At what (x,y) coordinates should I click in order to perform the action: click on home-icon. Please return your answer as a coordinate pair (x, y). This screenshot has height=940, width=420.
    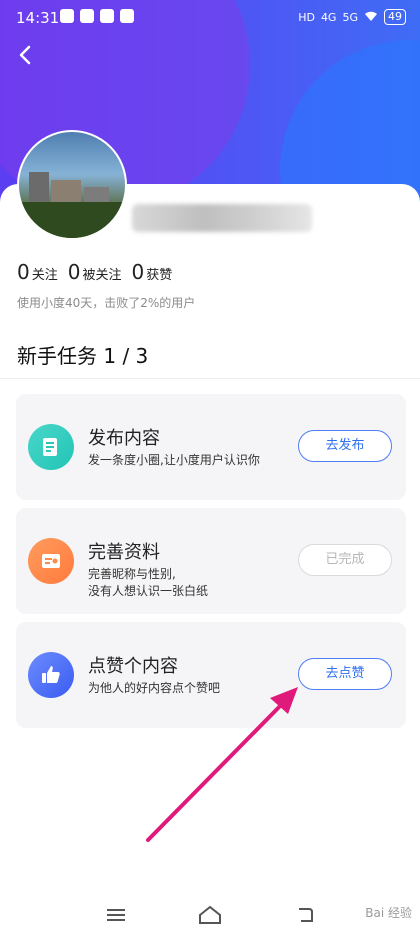
    Looking at the image, I should click on (210, 914).